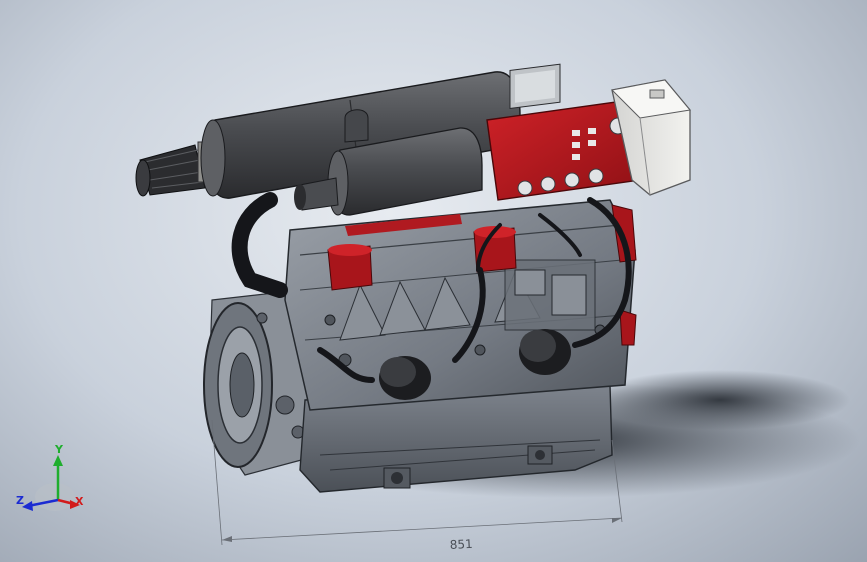 Image resolution: width=867 pixels, height=562 pixels. Describe the element at coordinates (405, 378) in the screenshot. I see `oil-filter-left` at that location.